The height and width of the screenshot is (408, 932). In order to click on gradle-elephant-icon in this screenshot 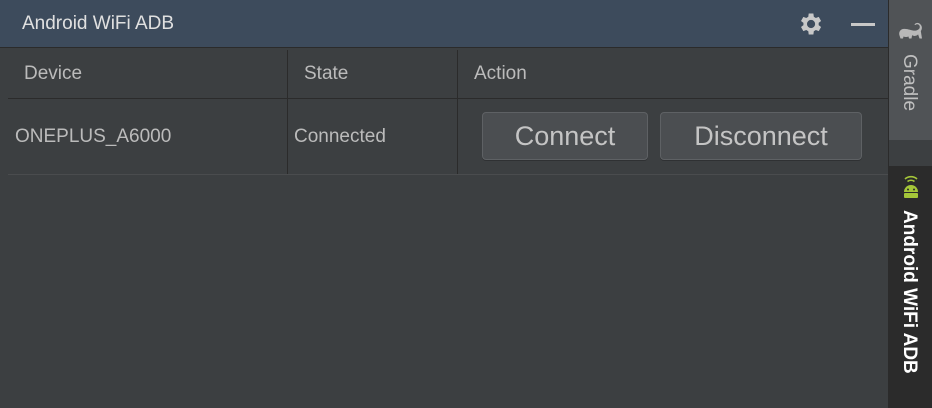, I will do `click(910, 30)`.